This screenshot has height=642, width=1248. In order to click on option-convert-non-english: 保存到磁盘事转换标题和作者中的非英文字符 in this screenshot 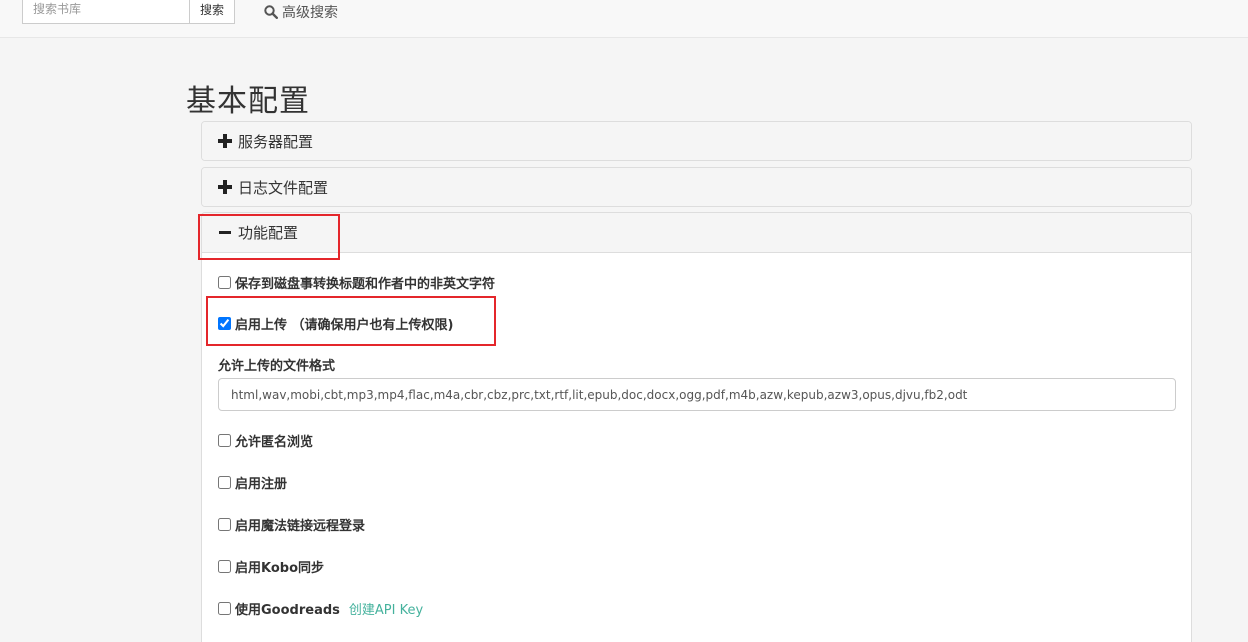, I will do `click(356, 282)`.